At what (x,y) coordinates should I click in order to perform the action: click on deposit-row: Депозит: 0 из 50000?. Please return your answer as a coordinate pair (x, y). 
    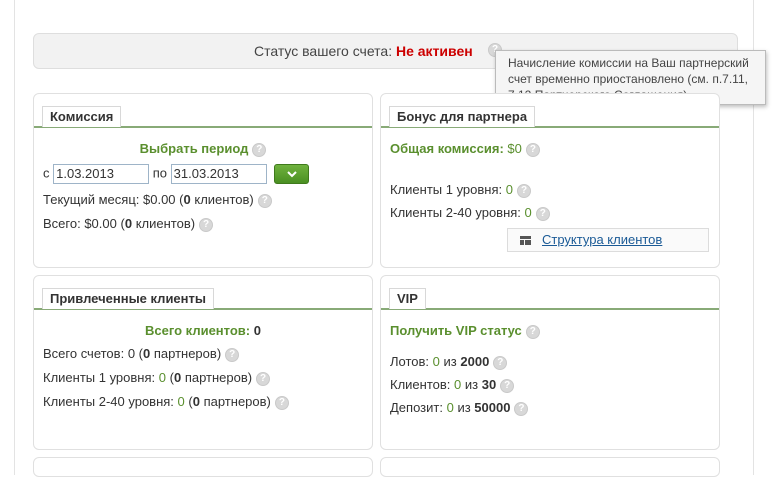
    Looking at the image, I should click on (459, 408).